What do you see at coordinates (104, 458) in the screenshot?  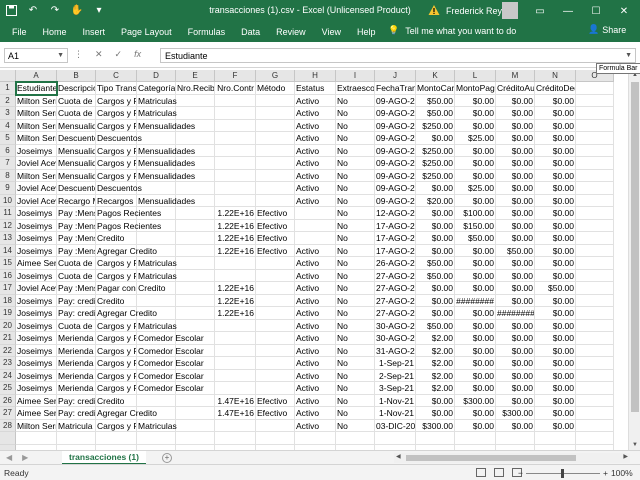 I see `sheet-tab: transacciones (1)` at bounding box center [104, 458].